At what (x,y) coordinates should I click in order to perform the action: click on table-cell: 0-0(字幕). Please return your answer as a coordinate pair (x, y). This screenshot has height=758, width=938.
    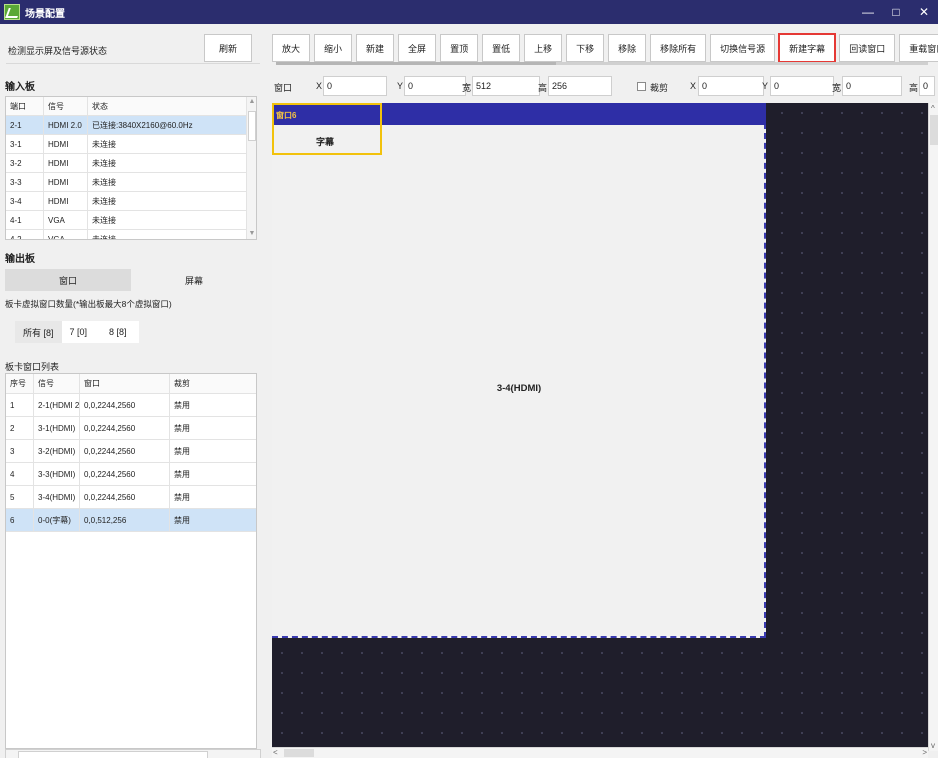
    Looking at the image, I should click on (57, 520).